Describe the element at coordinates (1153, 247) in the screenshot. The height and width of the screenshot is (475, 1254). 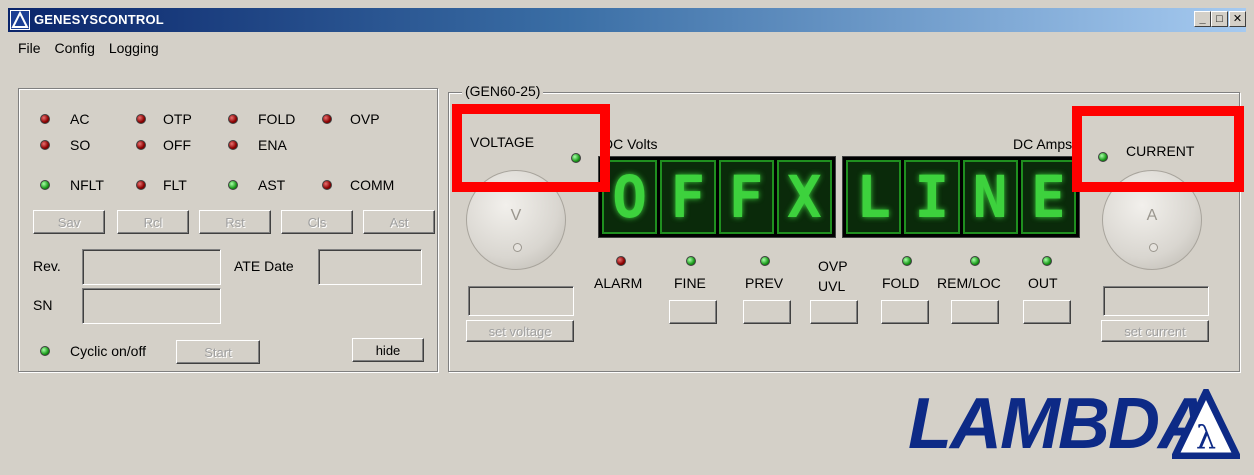
I see `current-knob-indicator` at that location.